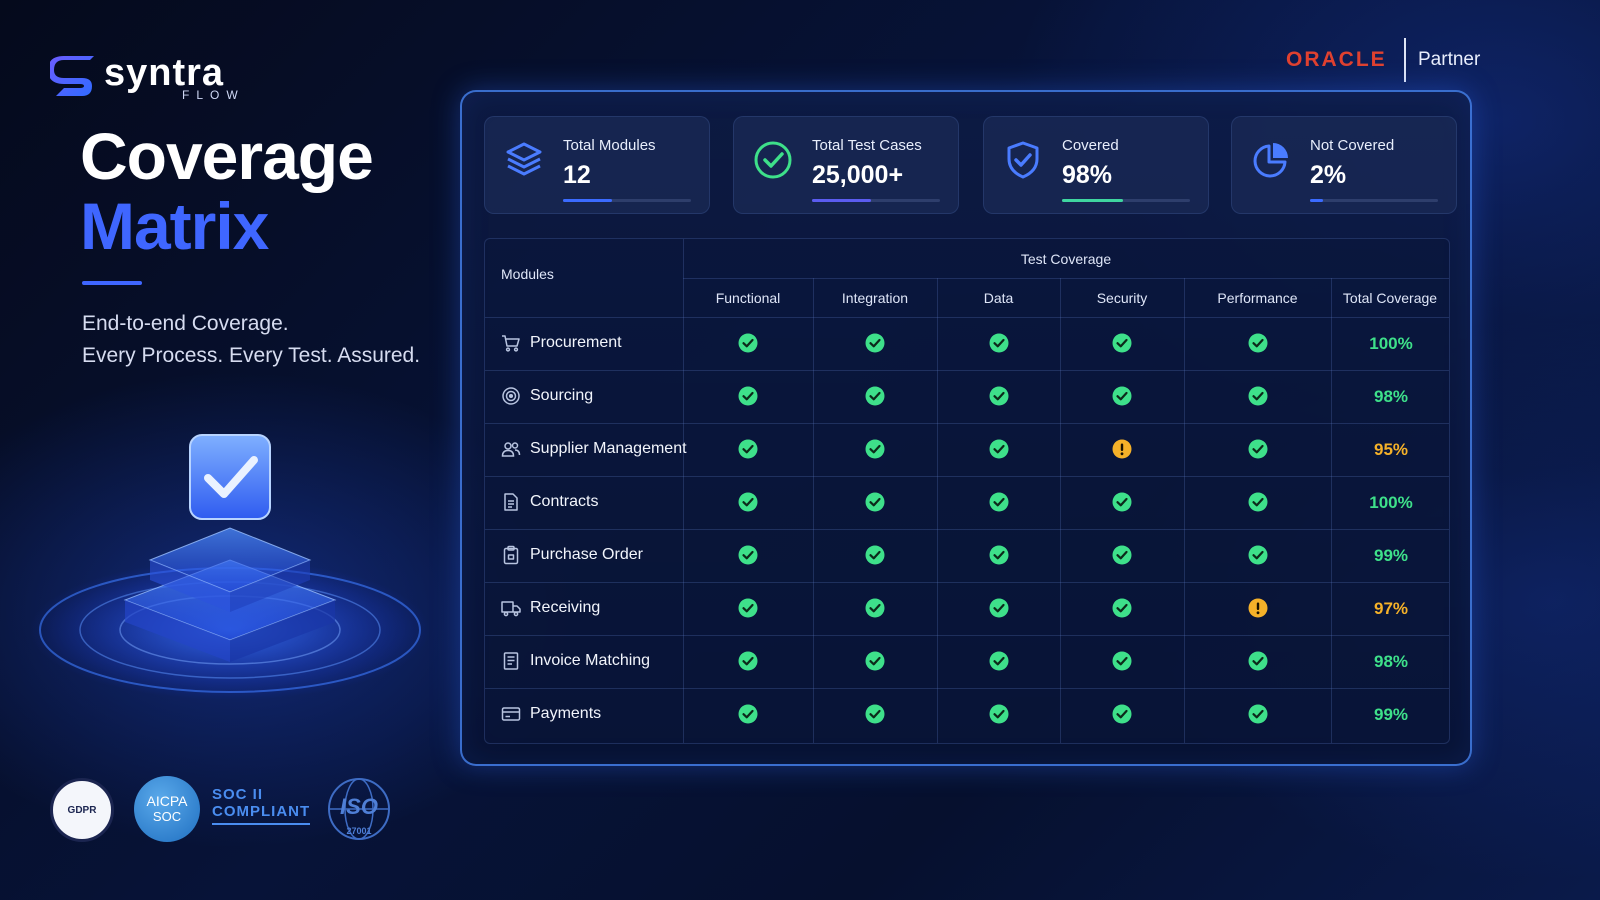 The image size is (1600, 900). What do you see at coordinates (967, 502) in the screenshot?
I see `table-row: Contracts 100%` at bounding box center [967, 502].